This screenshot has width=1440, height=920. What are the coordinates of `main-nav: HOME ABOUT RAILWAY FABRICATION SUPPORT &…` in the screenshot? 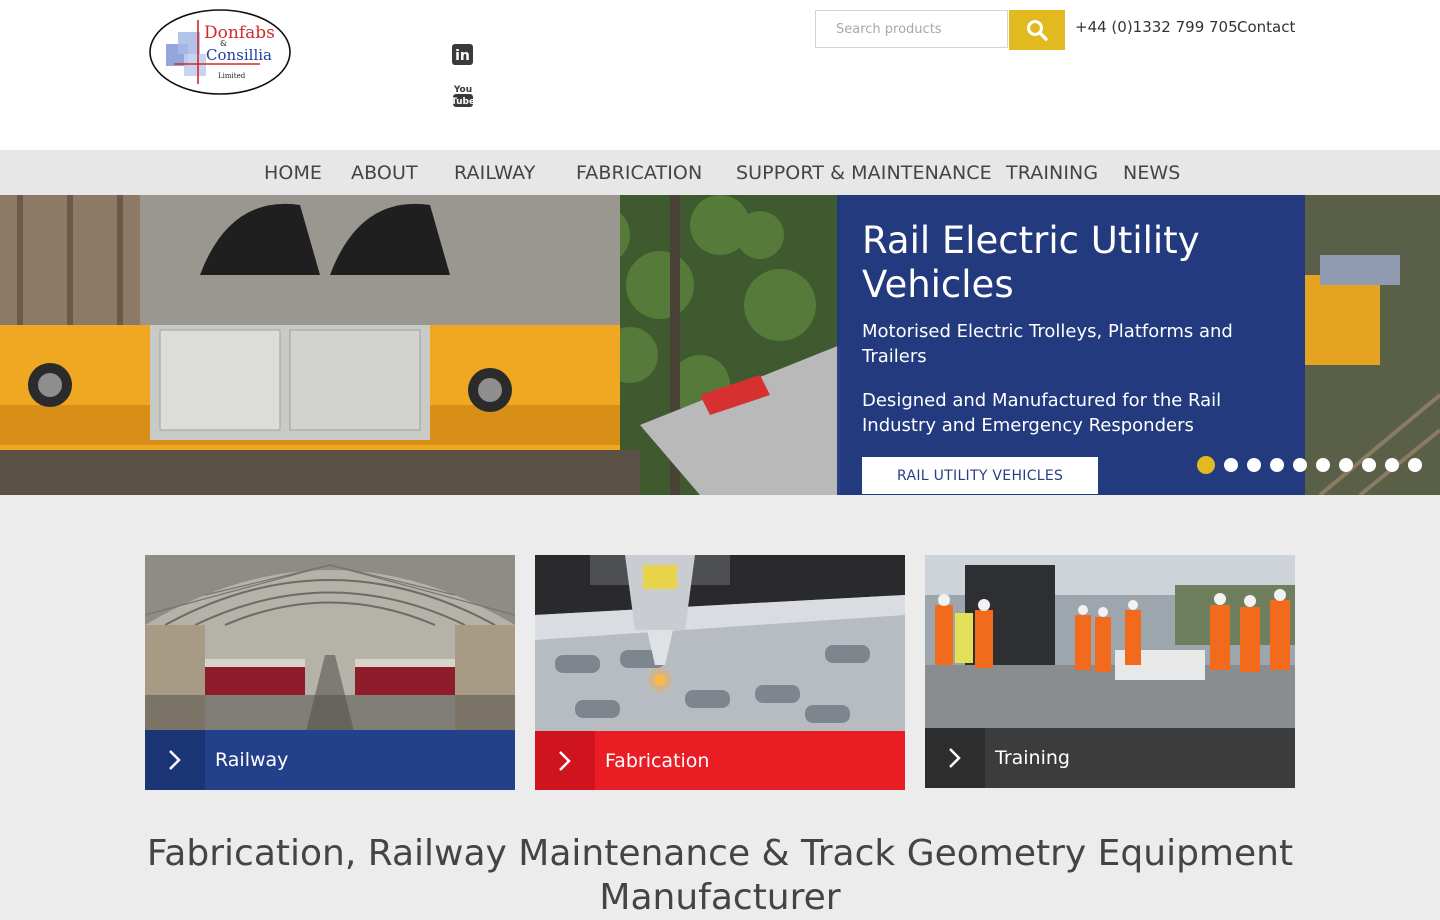 It's located at (720, 172).